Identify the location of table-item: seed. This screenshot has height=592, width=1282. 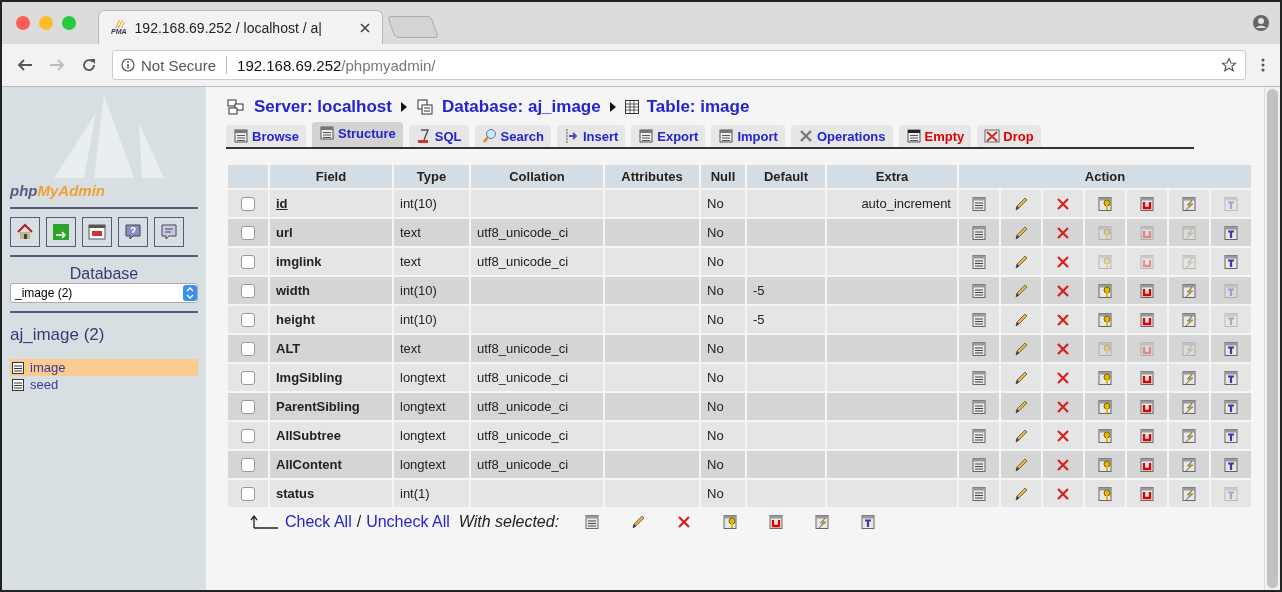
(104, 384).